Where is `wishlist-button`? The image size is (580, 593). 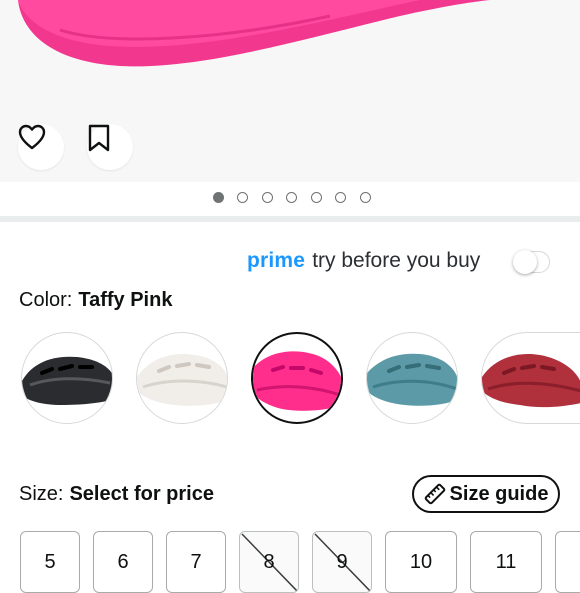 wishlist-button is located at coordinates (41, 147).